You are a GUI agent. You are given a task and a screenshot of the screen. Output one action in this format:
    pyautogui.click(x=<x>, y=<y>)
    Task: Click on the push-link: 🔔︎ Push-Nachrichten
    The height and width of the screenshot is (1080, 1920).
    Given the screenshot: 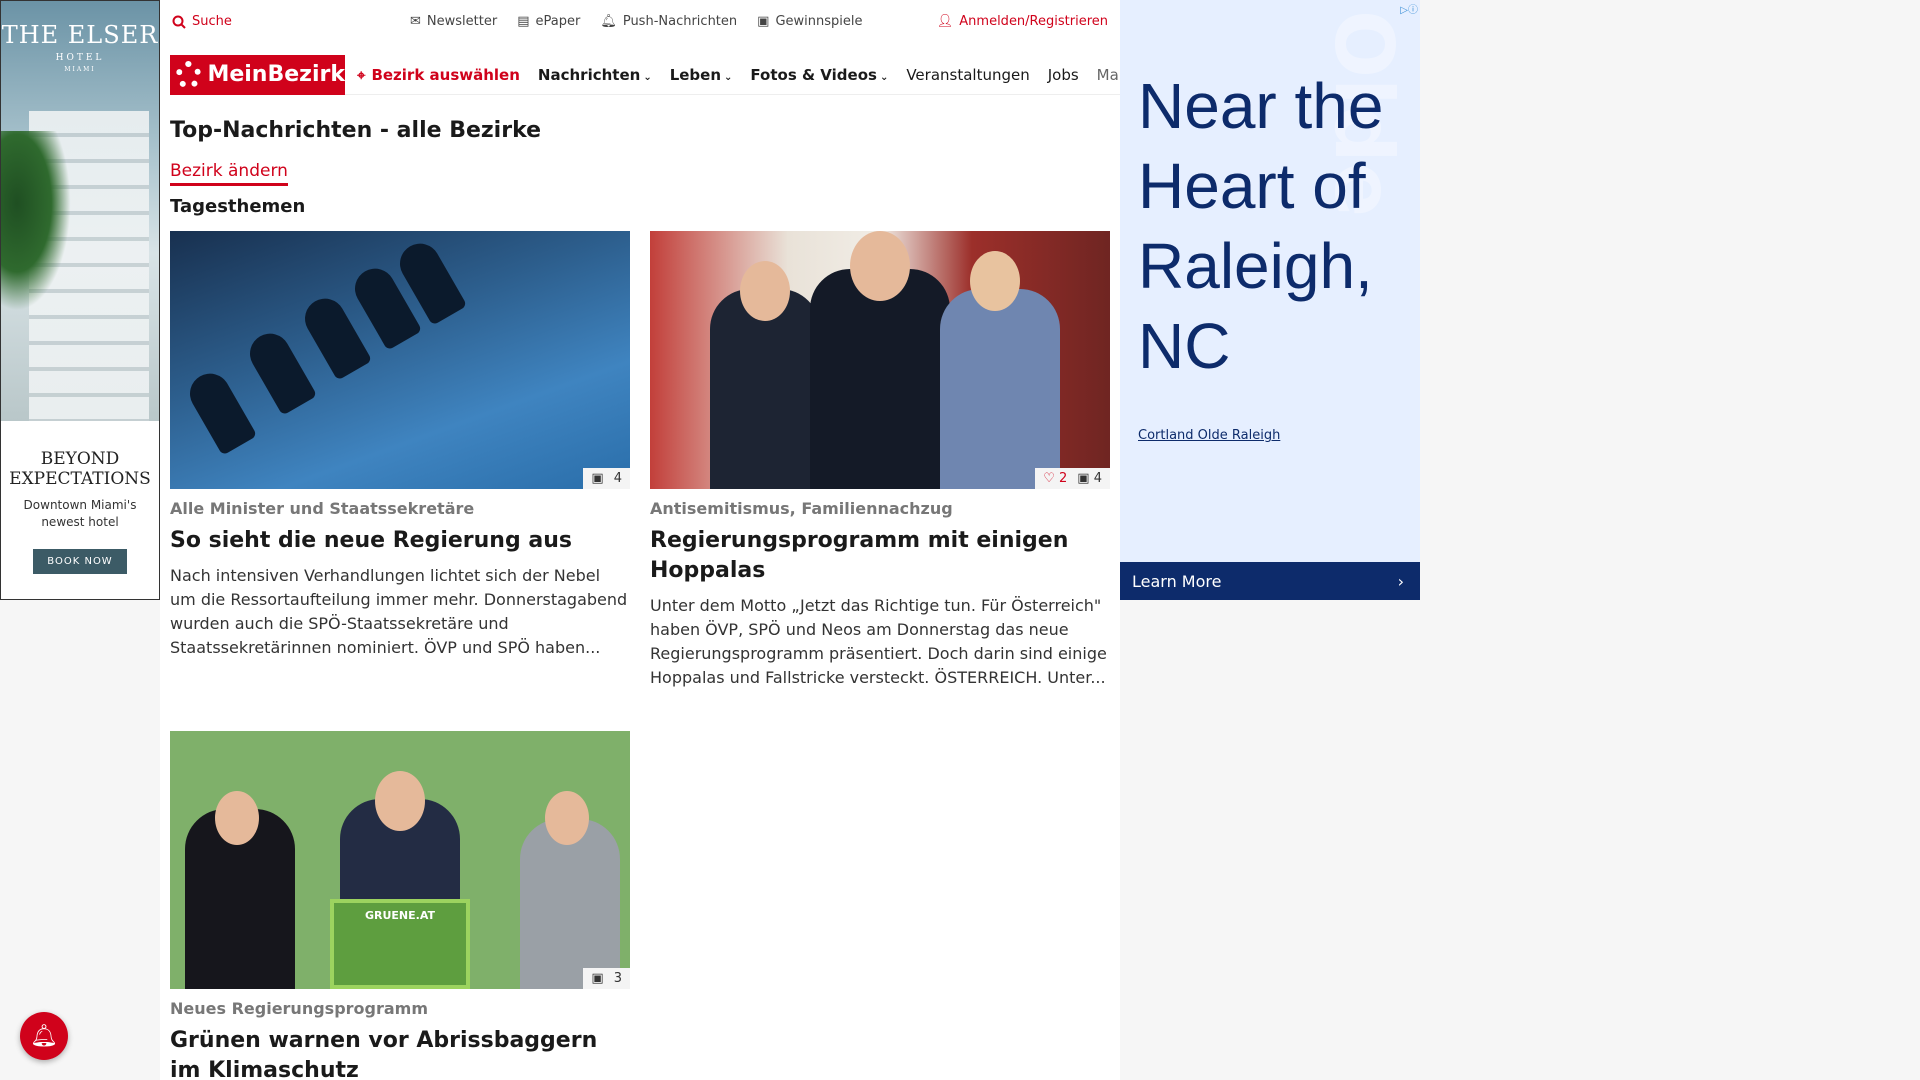 What is the action you would take?
    pyautogui.click(x=668, y=21)
    